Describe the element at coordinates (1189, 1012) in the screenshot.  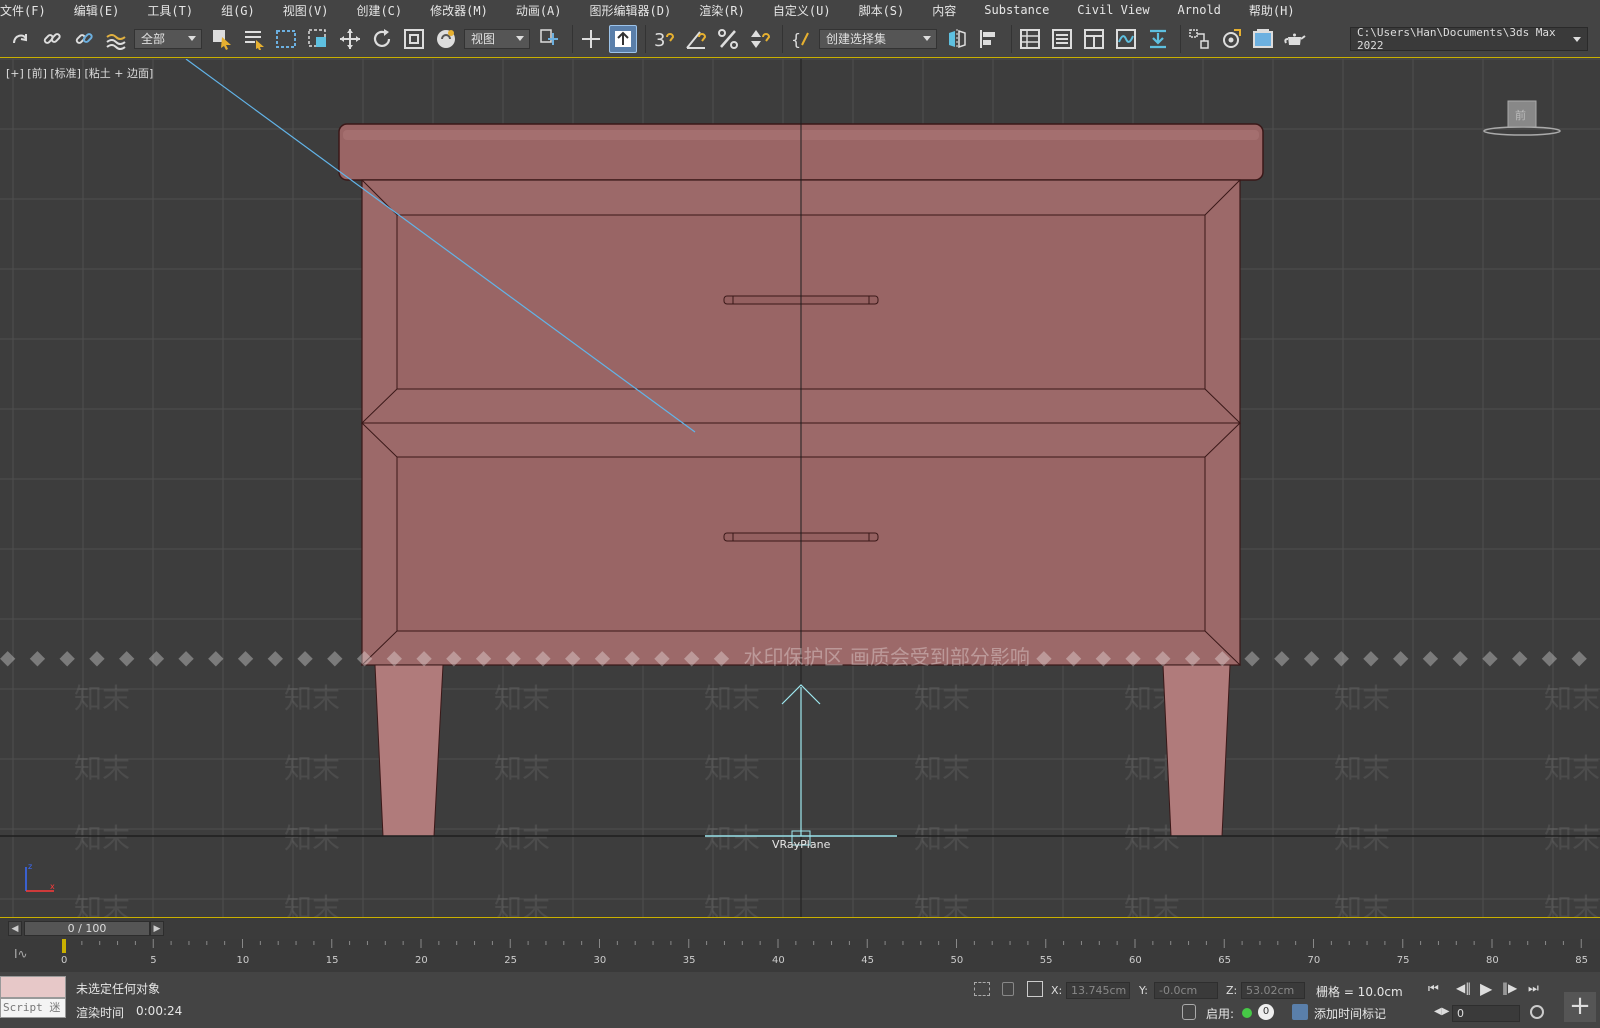
I see `shield-icon` at that location.